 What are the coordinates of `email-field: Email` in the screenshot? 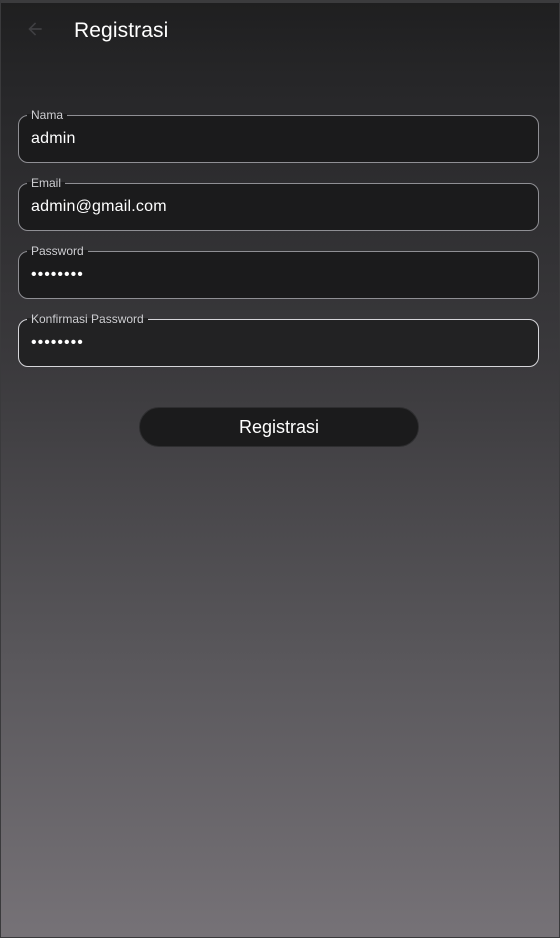 It's located at (278, 203).